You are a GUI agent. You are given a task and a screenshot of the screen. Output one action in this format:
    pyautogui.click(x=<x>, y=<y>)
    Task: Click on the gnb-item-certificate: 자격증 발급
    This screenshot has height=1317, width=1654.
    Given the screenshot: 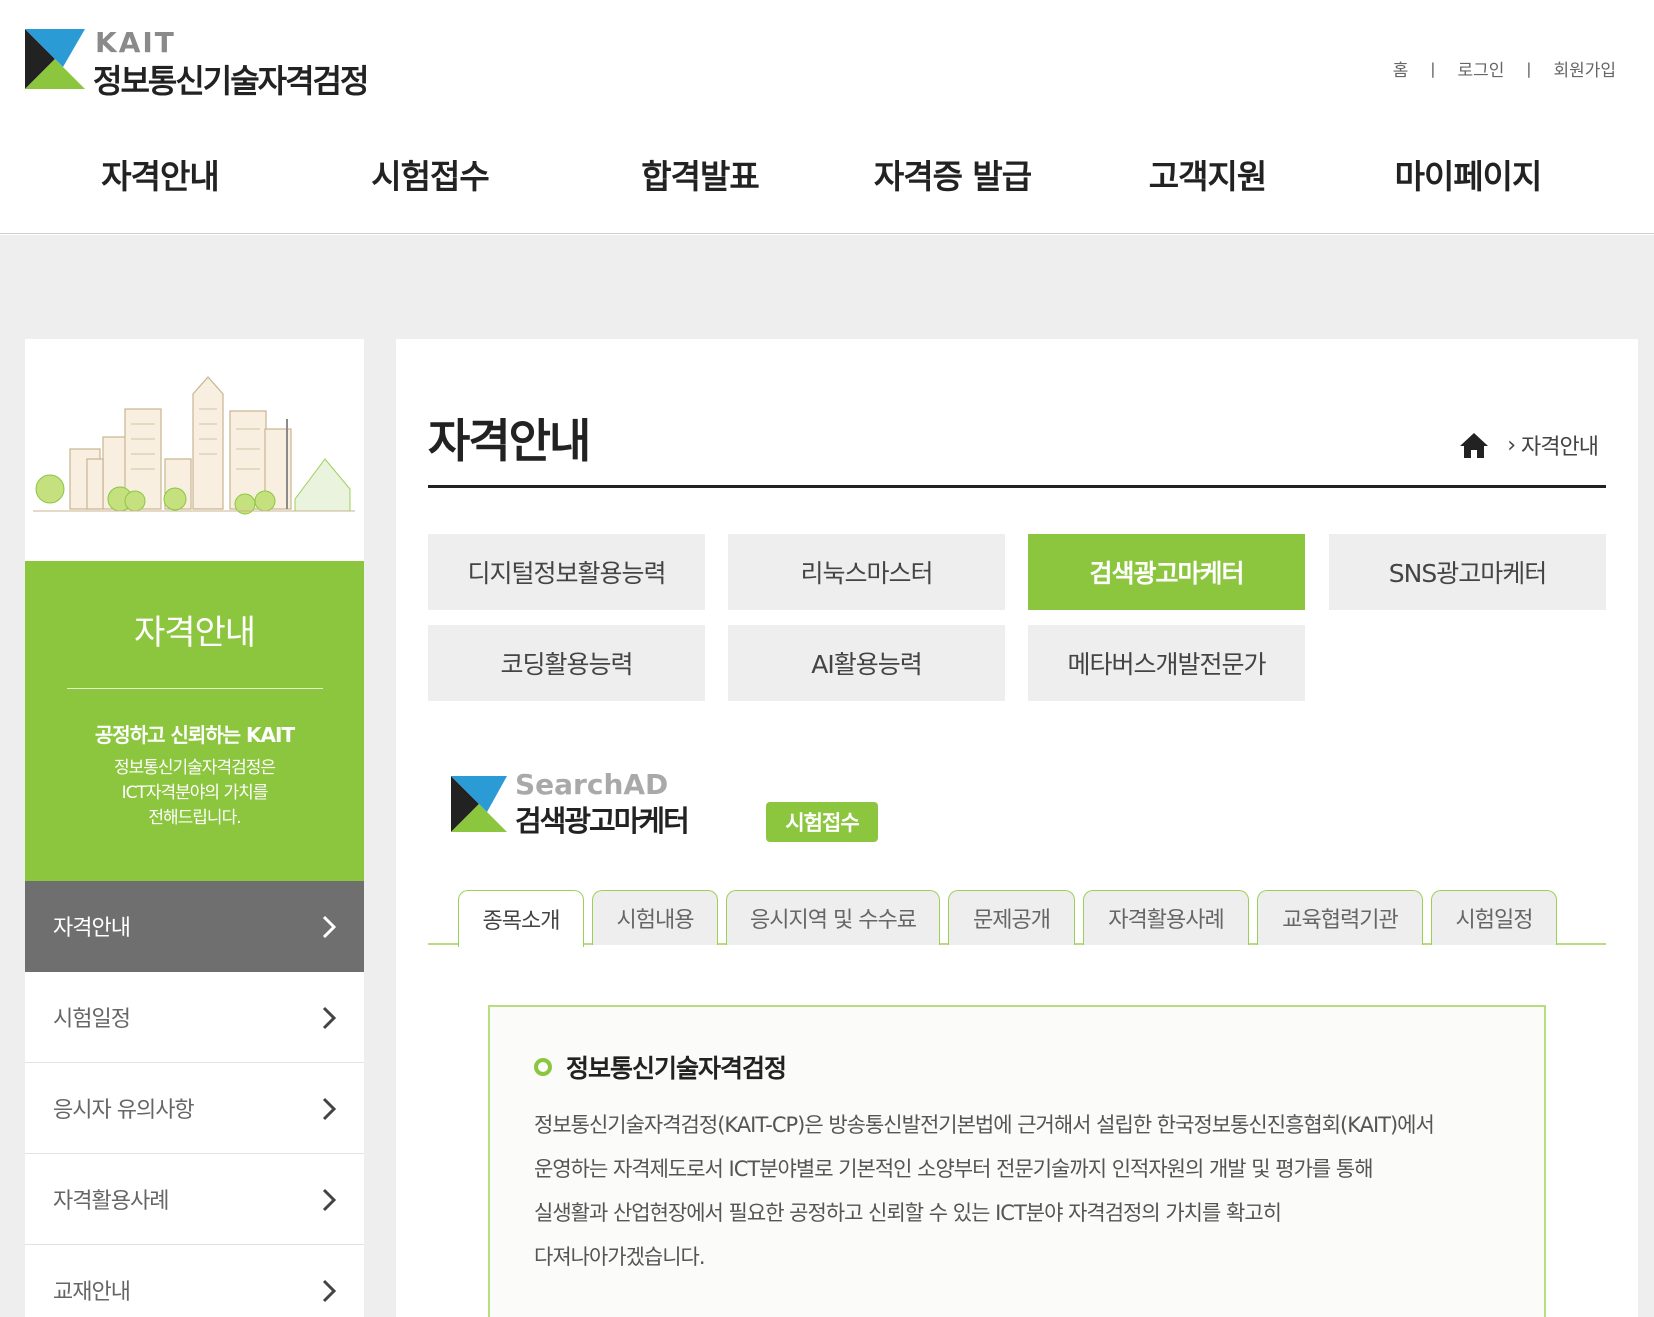 What is the action you would take?
    pyautogui.click(x=952, y=174)
    